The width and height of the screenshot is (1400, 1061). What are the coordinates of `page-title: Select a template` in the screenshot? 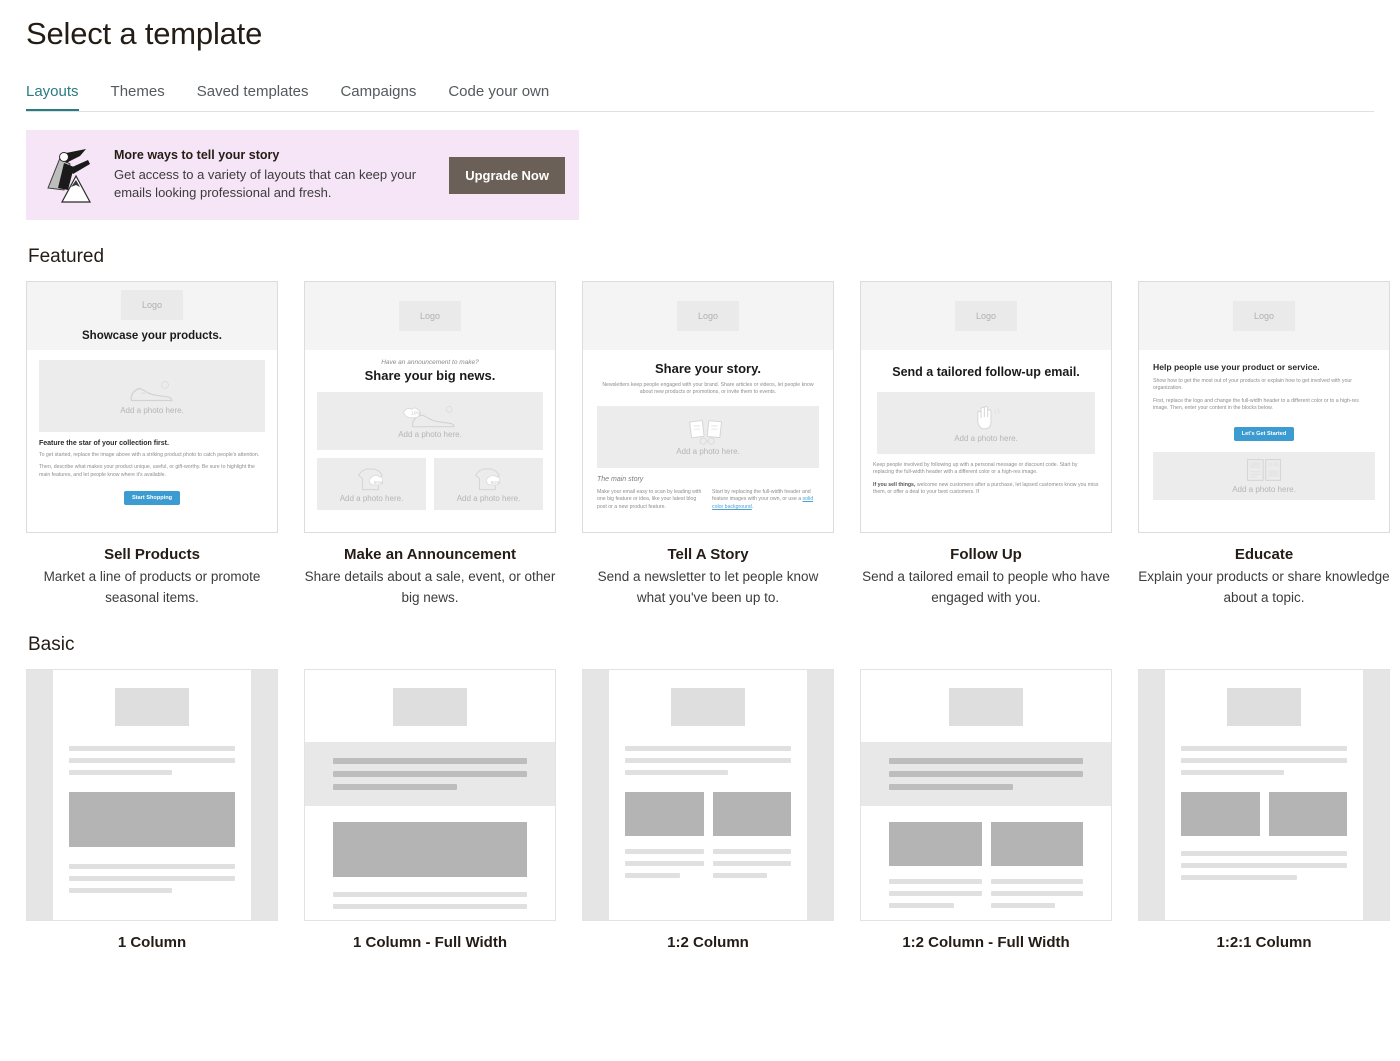 It's located at (144, 33).